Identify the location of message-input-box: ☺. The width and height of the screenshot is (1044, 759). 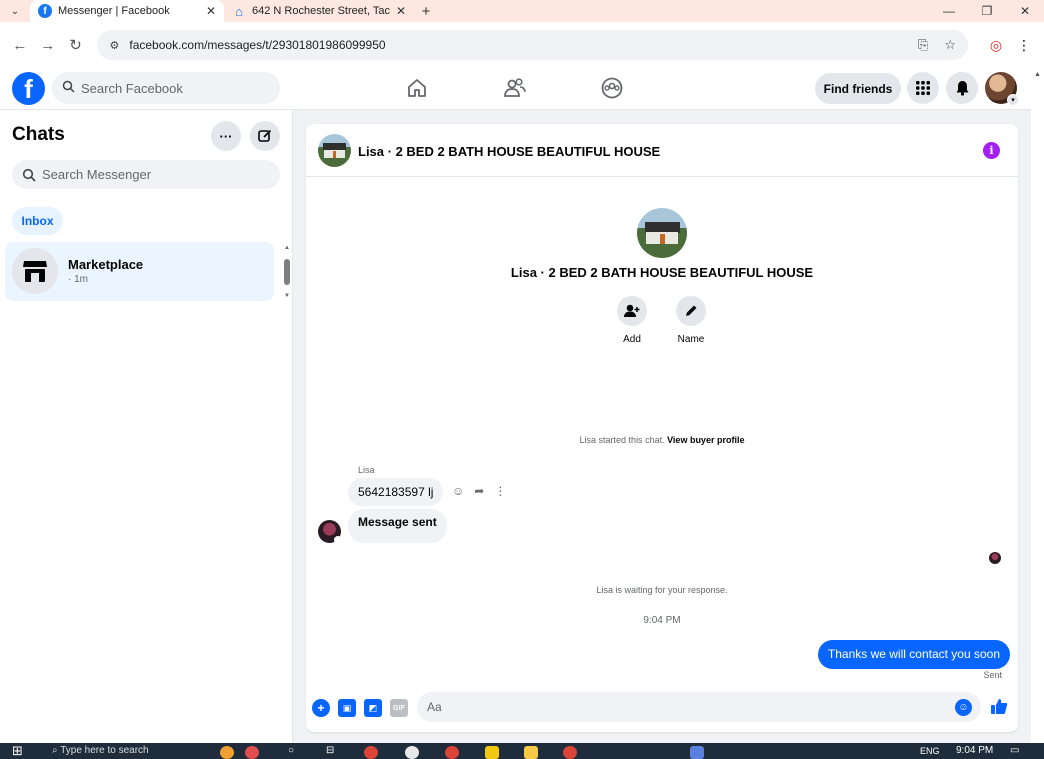
(699, 707).